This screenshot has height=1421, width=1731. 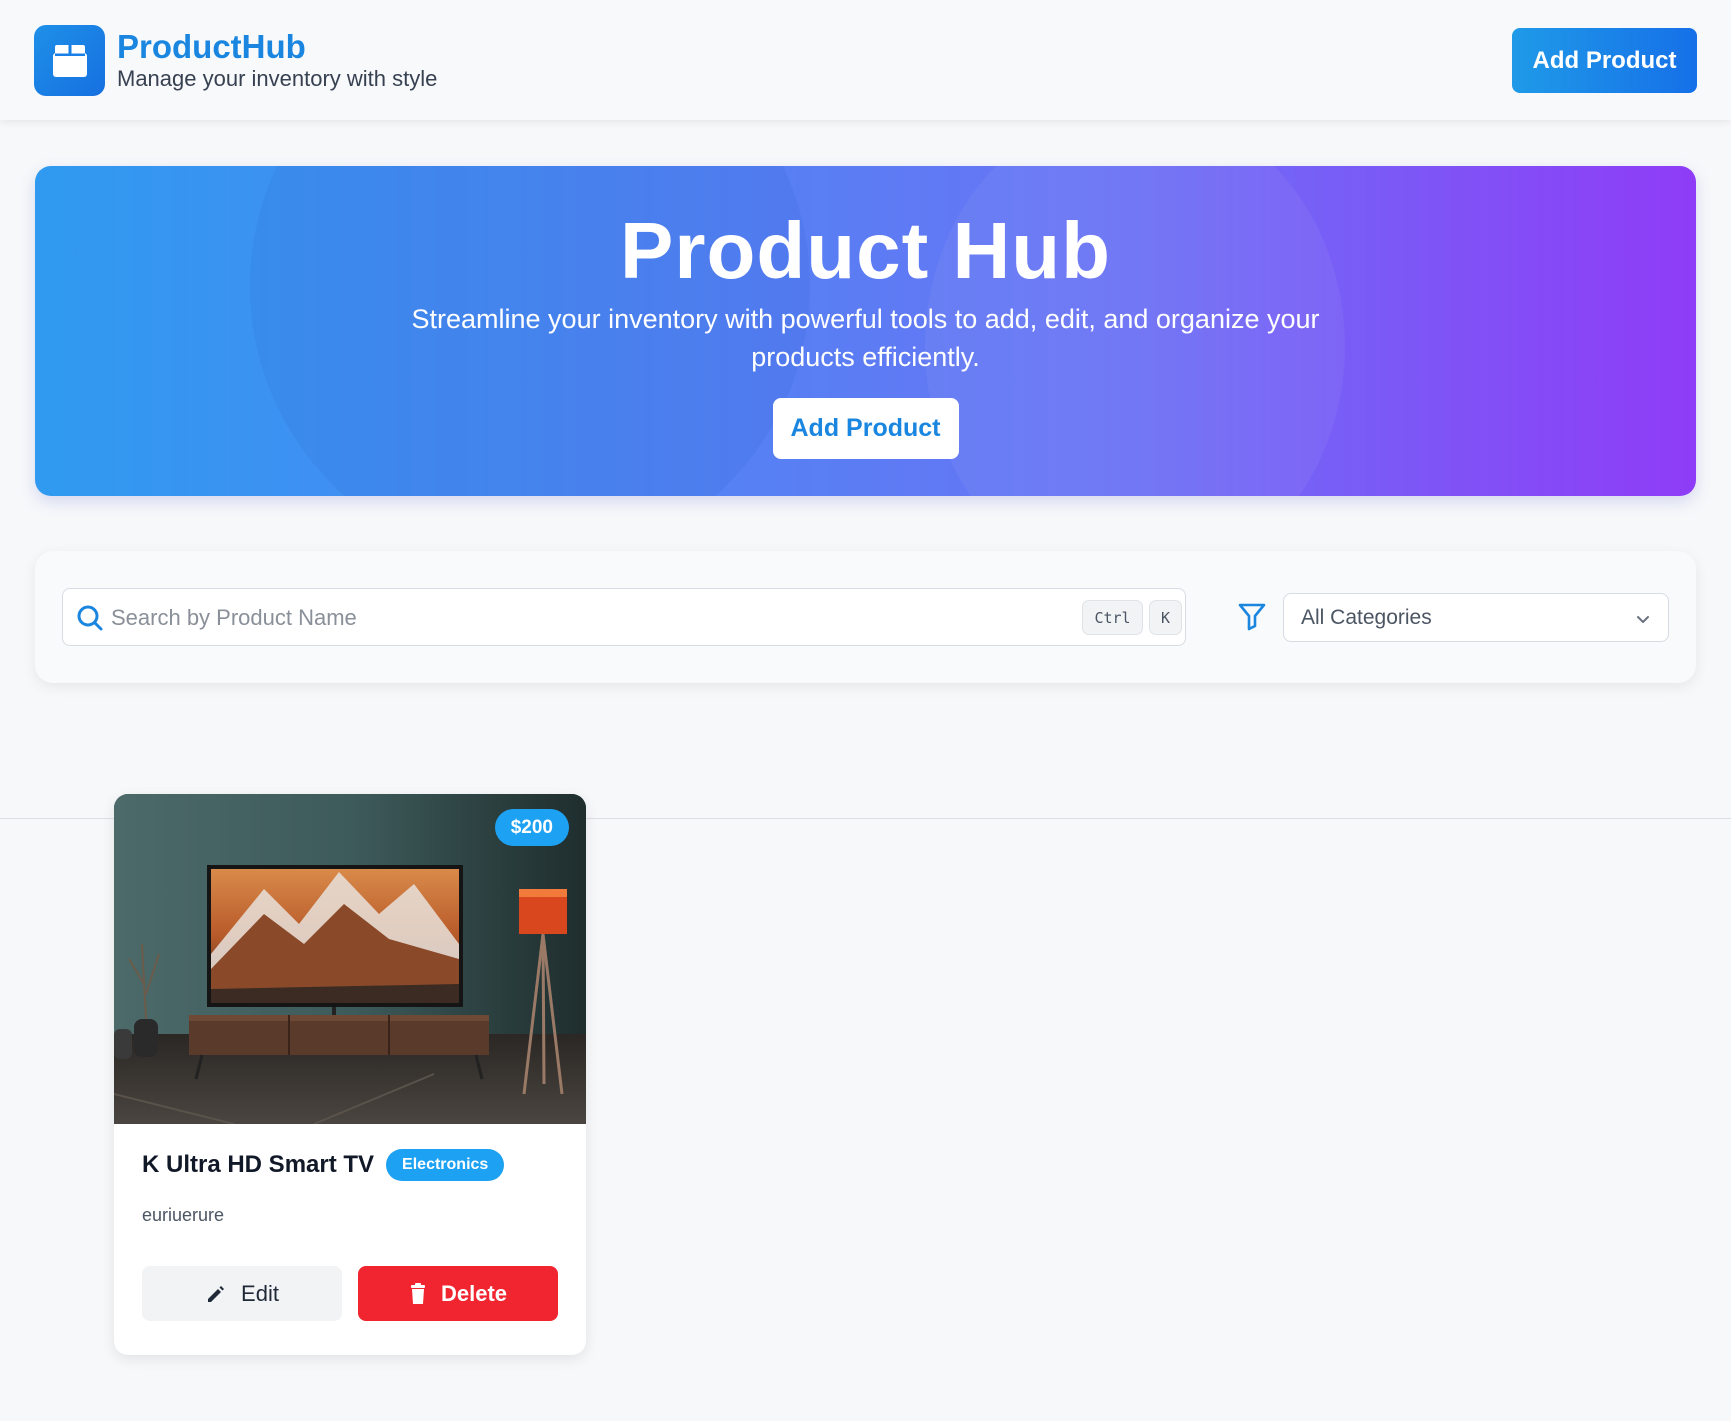 I want to click on hero-title: Product Hub, so click(x=865, y=250).